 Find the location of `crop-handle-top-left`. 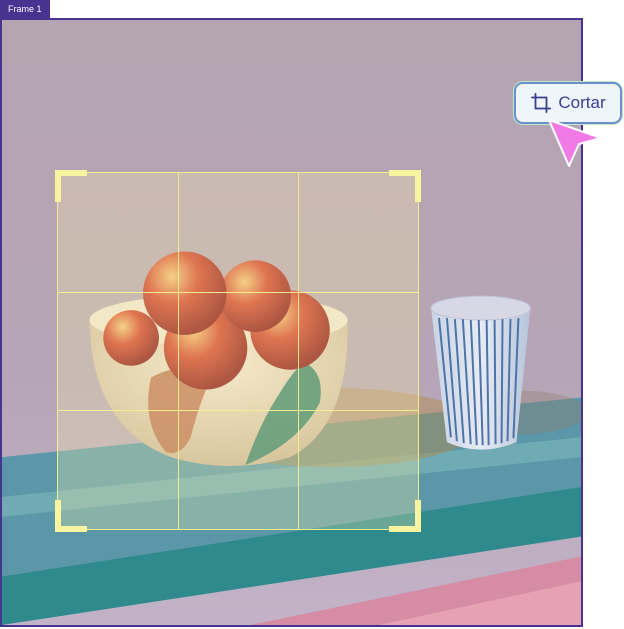

crop-handle-top-left is located at coordinates (71, 186).